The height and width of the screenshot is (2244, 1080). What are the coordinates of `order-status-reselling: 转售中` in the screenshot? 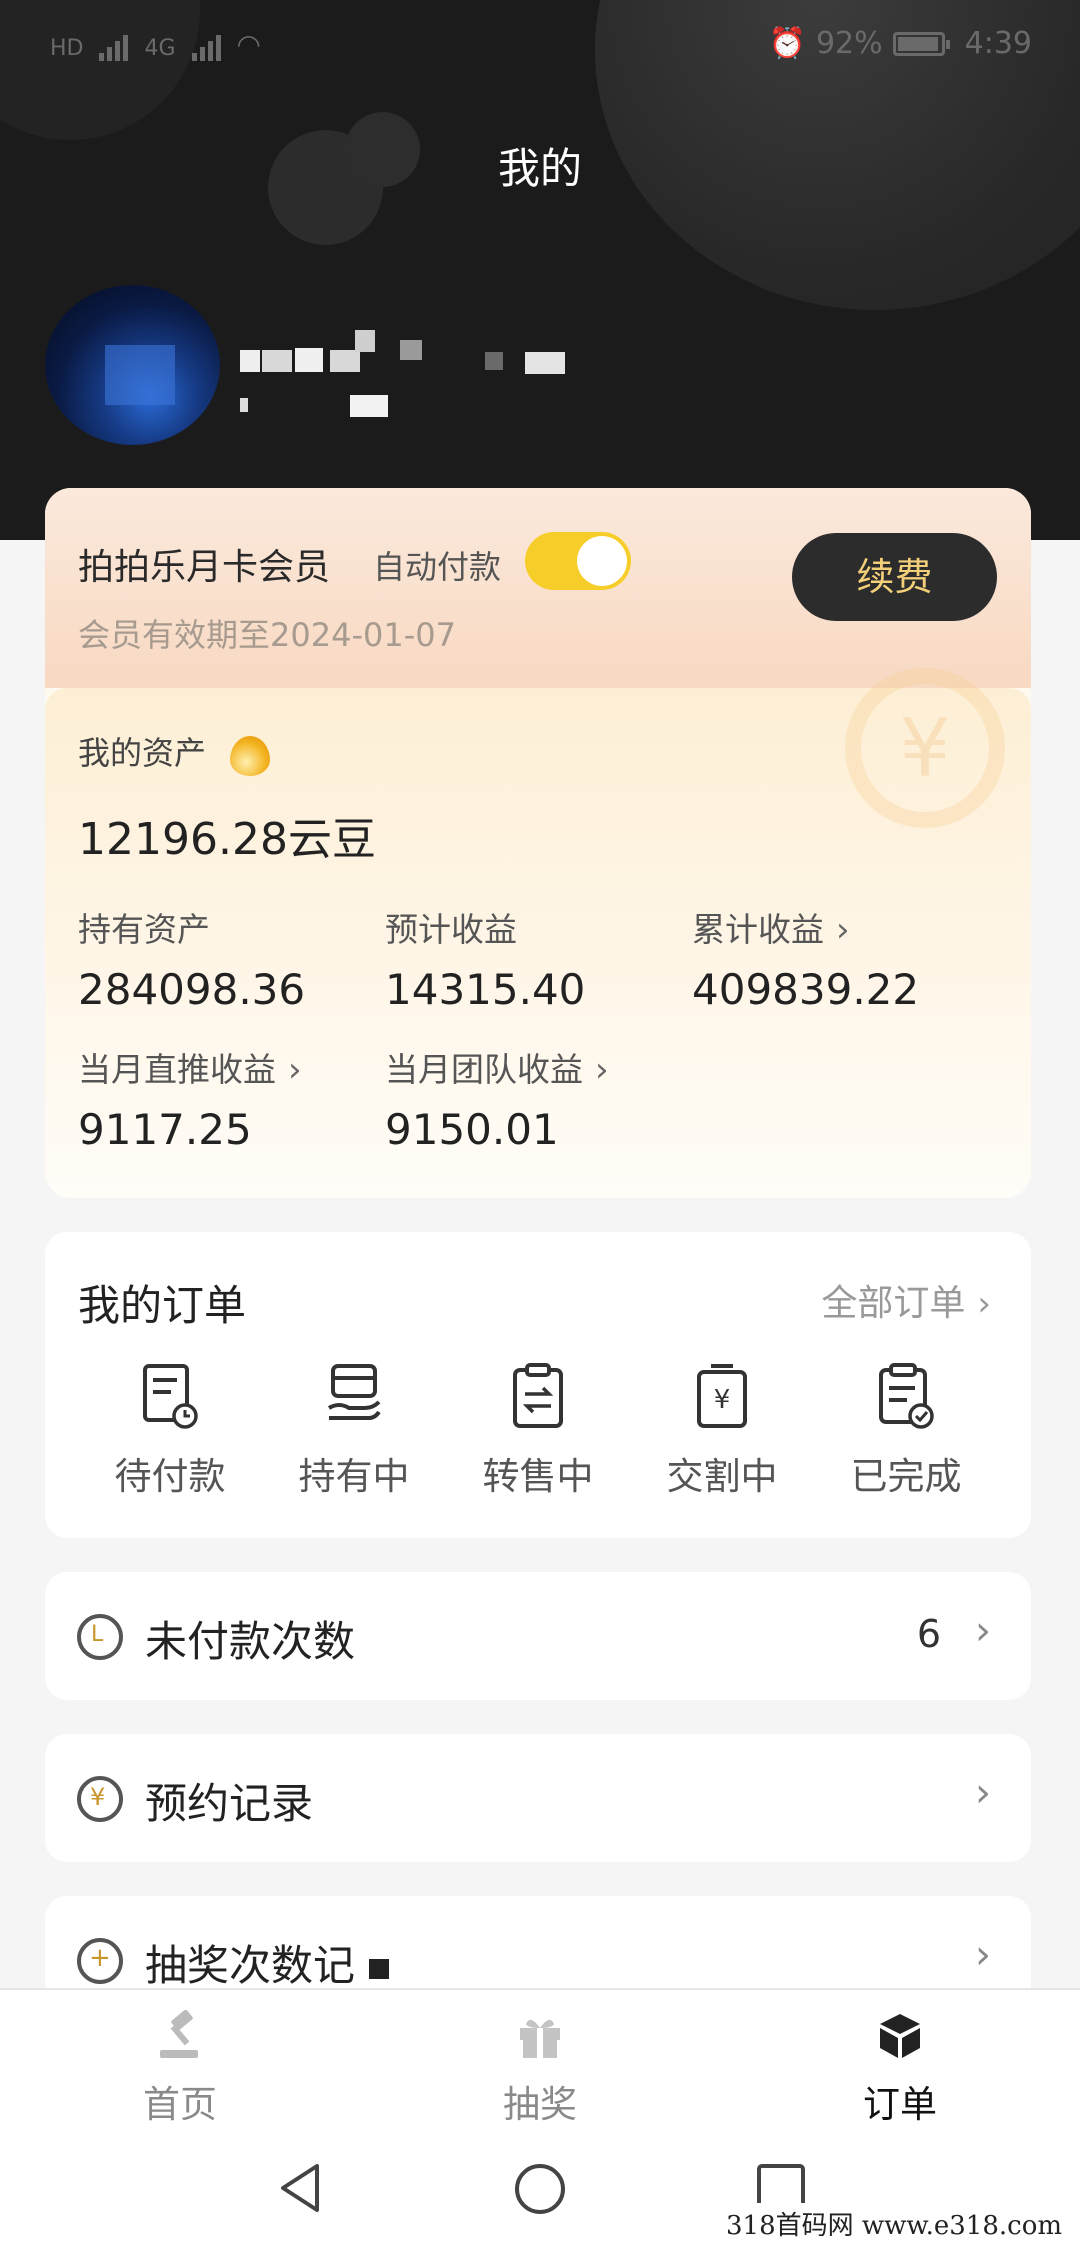 It's located at (538, 1431).